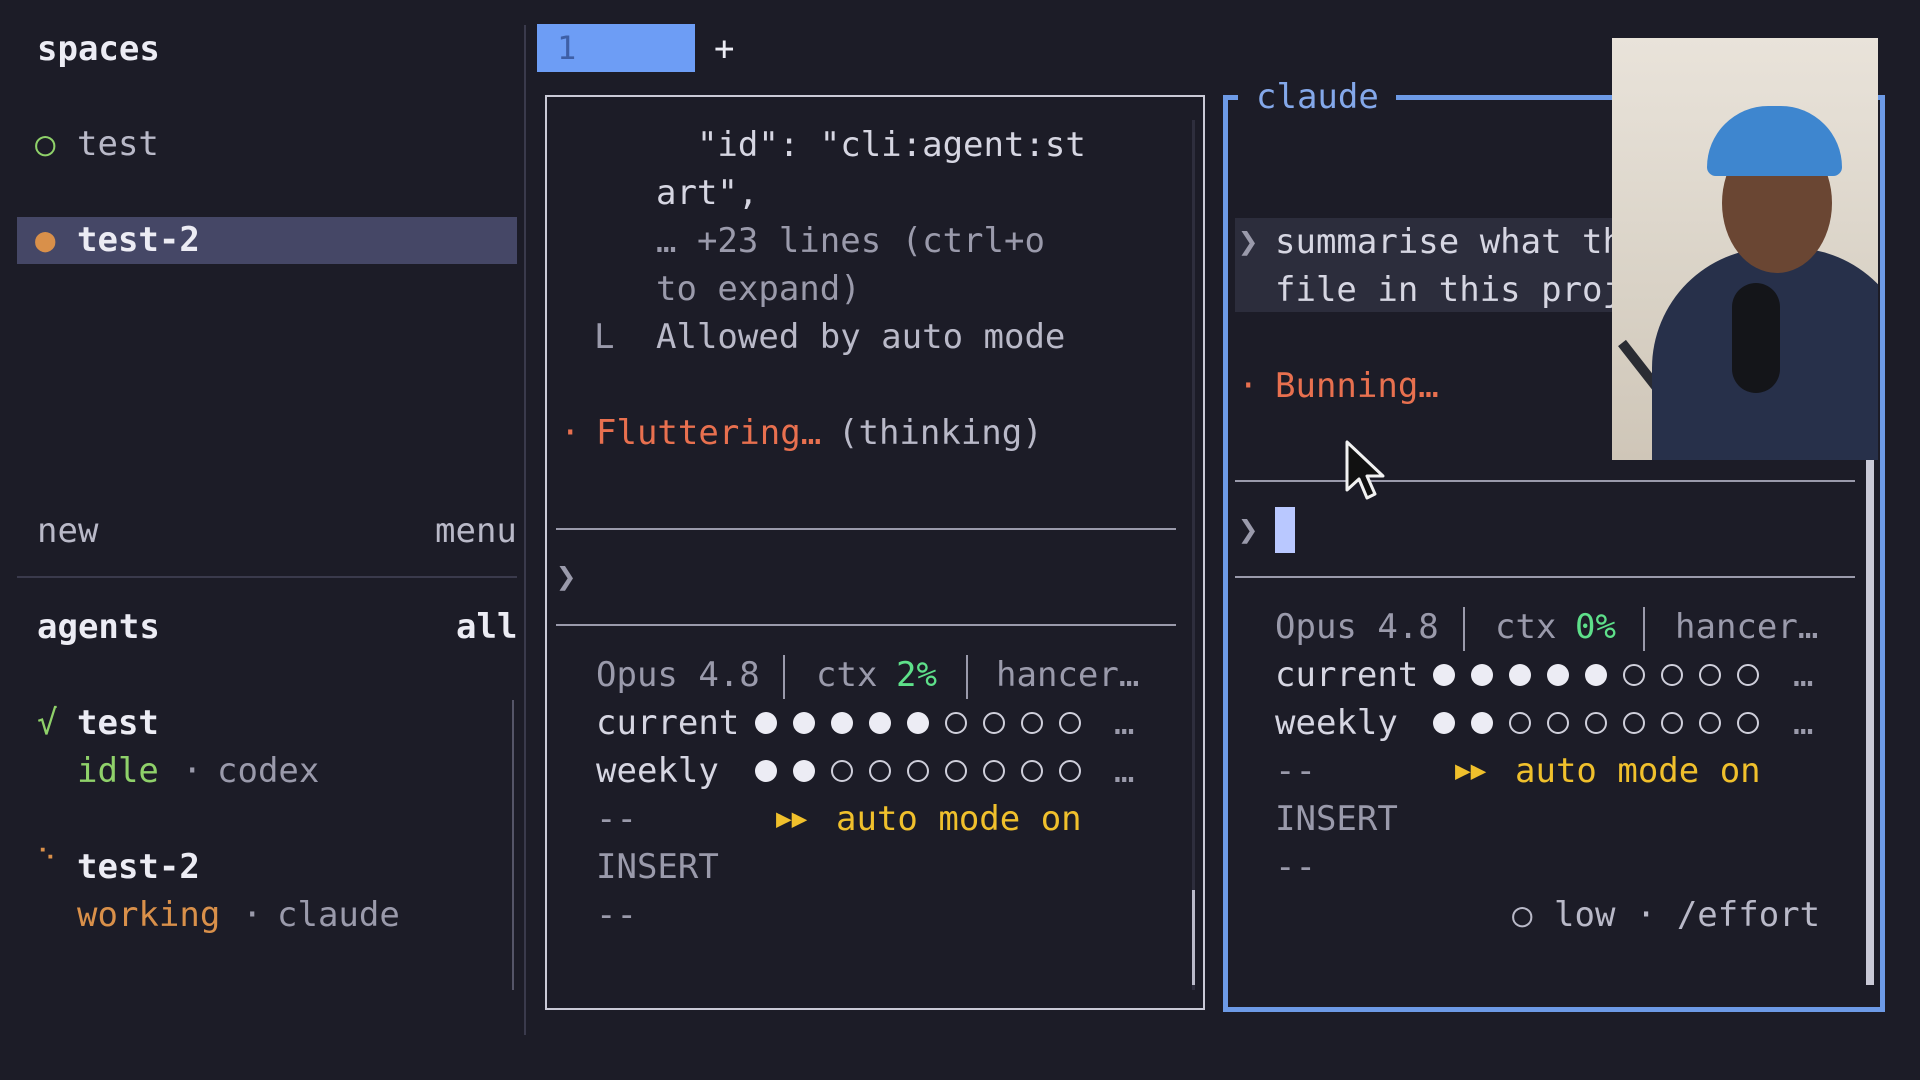 The width and height of the screenshot is (1920, 1080). I want to click on menu-button: menu, so click(476, 531).